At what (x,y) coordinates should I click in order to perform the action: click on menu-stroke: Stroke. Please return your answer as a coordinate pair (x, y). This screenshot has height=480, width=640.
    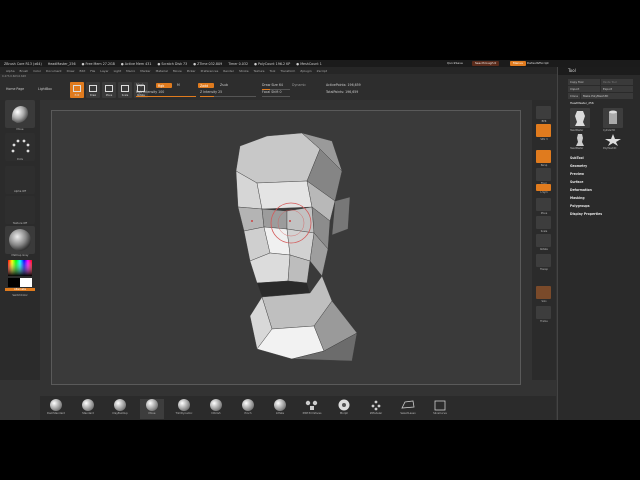
    Looking at the image, I should click on (244, 71).